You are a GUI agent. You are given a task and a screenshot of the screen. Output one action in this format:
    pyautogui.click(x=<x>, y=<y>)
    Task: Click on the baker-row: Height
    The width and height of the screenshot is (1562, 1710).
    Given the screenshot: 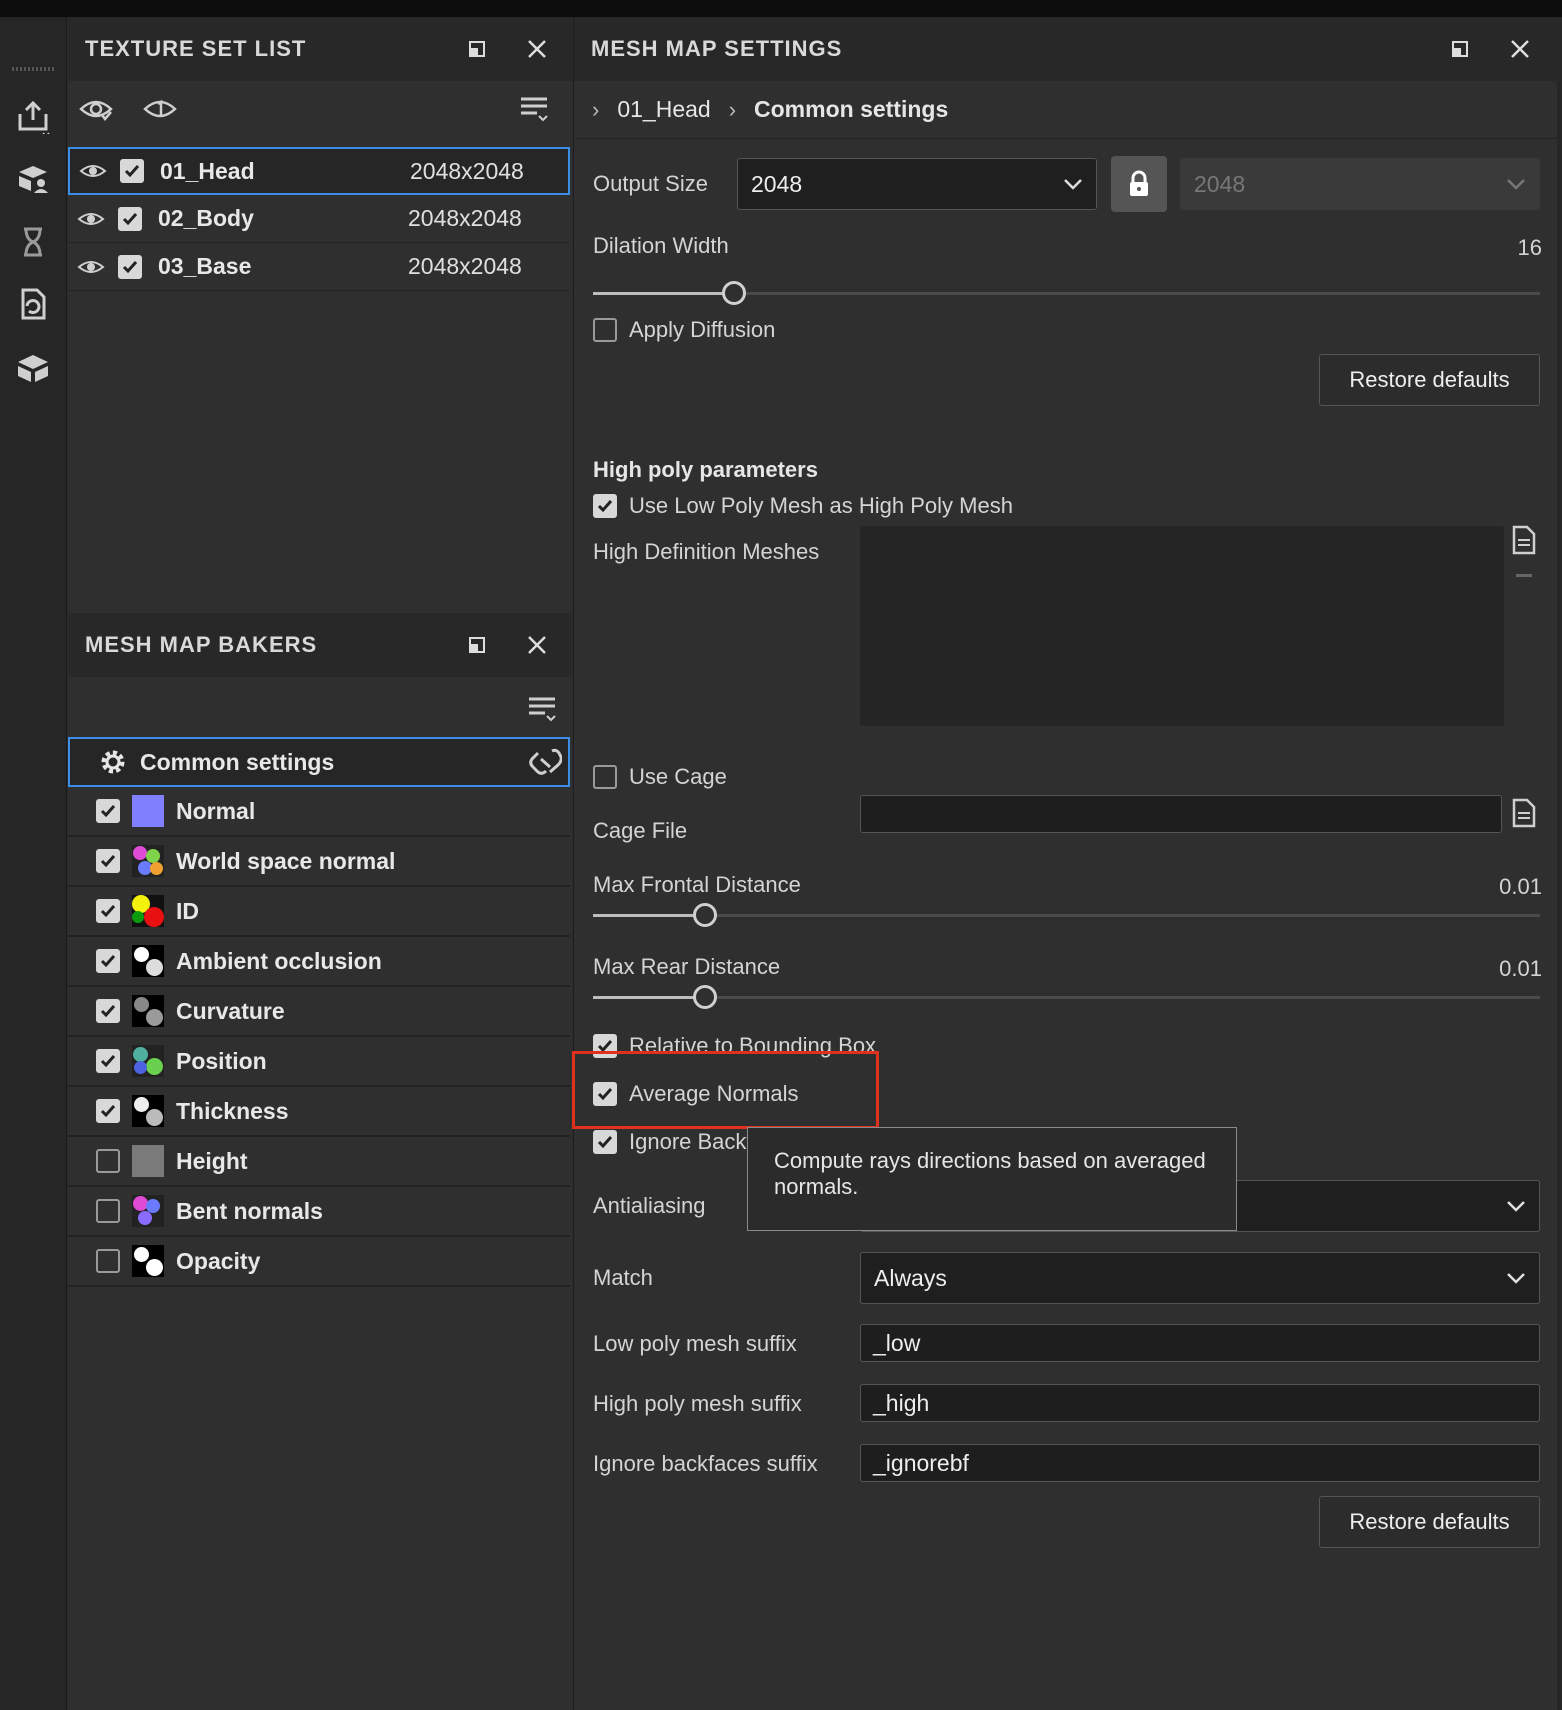 What is the action you would take?
    pyautogui.click(x=319, y=1162)
    